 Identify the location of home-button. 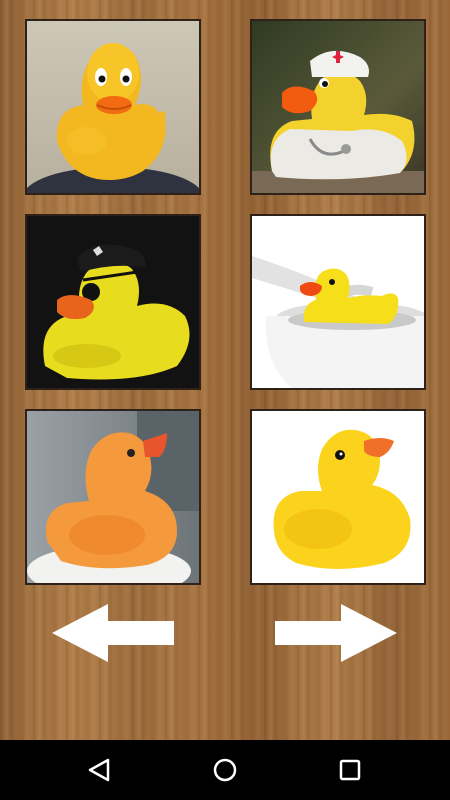
(225, 770).